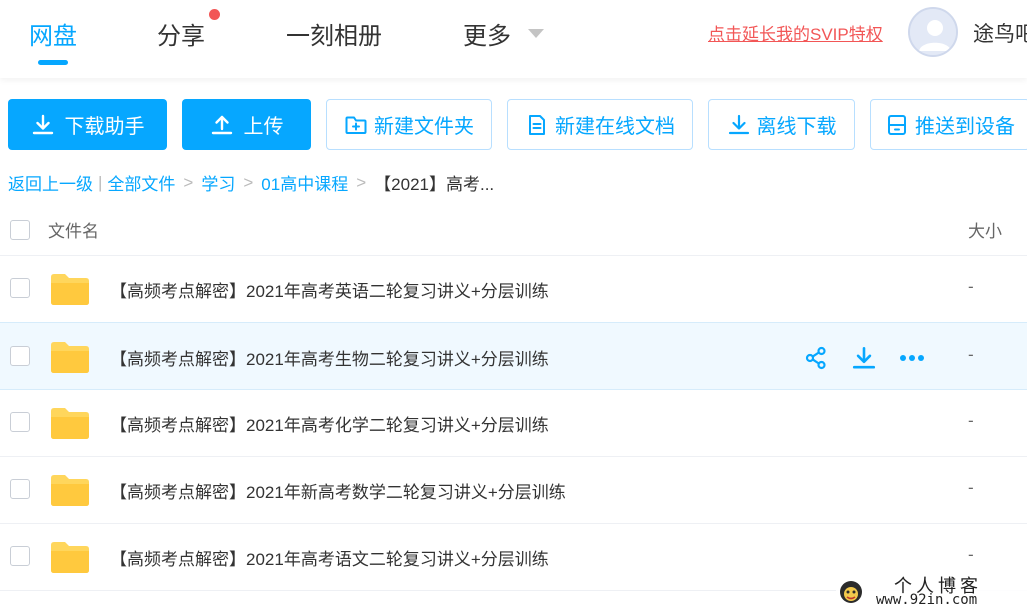 Image resolution: width=1027 pixels, height=613 pixels. I want to click on breadcrumb-highschool: 01高中课程, so click(304, 182).